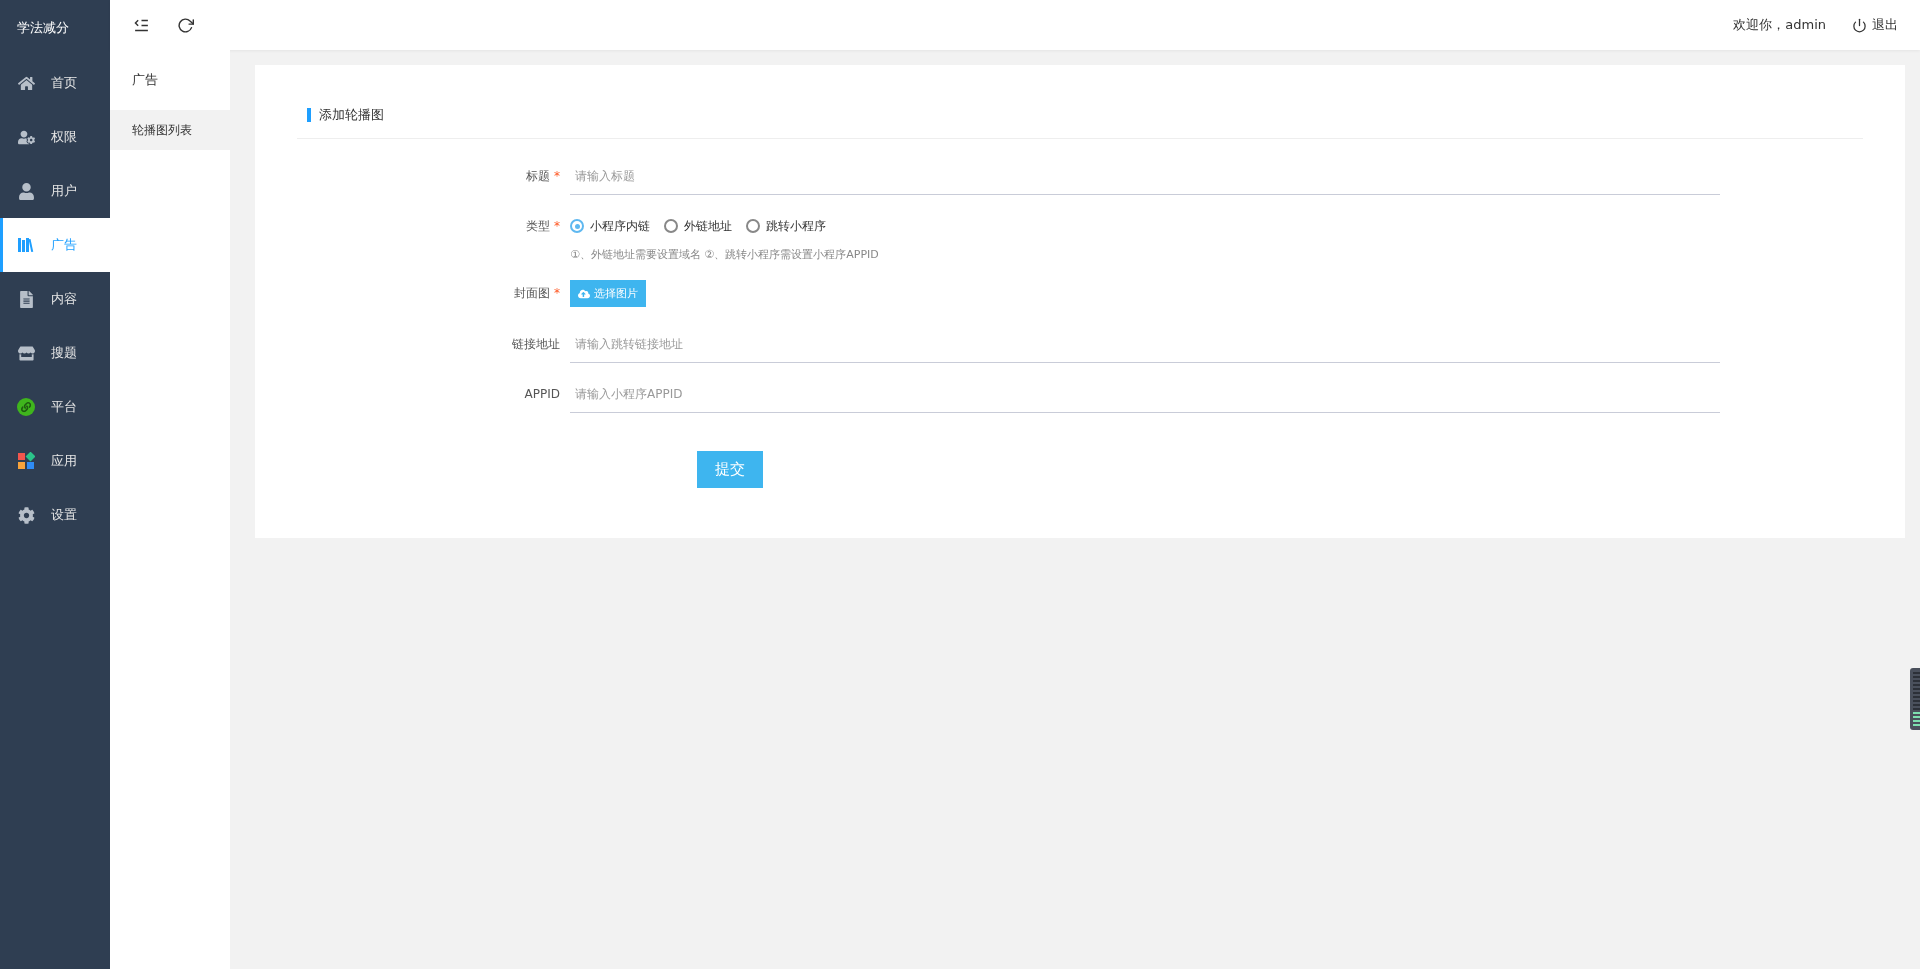  Describe the element at coordinates (1859, 25) in the screenshot. I see `power-icon` at that location.